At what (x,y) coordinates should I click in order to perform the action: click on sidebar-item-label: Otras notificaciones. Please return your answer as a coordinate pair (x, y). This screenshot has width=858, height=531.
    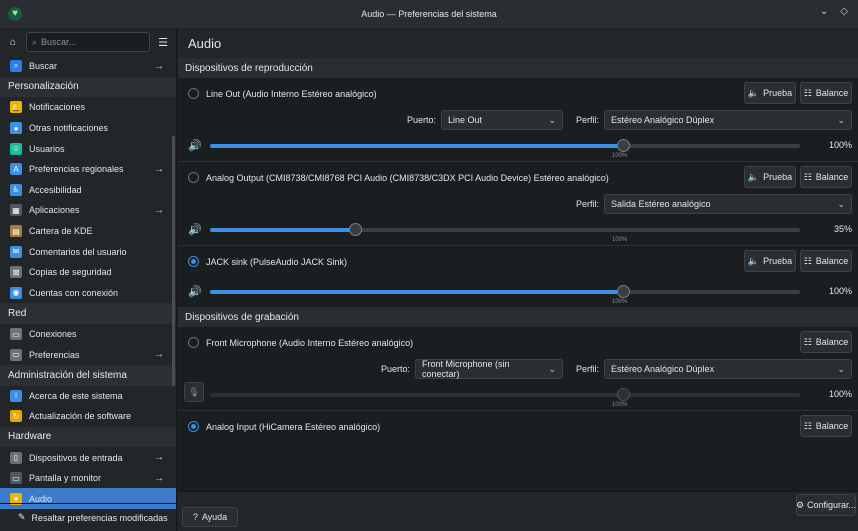
    Looking at the image, I should click on (69, 128).